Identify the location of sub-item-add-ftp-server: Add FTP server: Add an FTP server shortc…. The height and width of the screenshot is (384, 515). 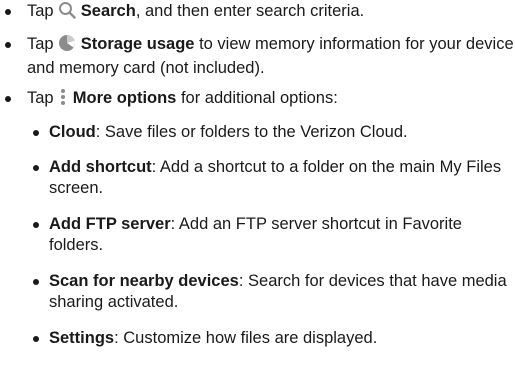
(268, 235).